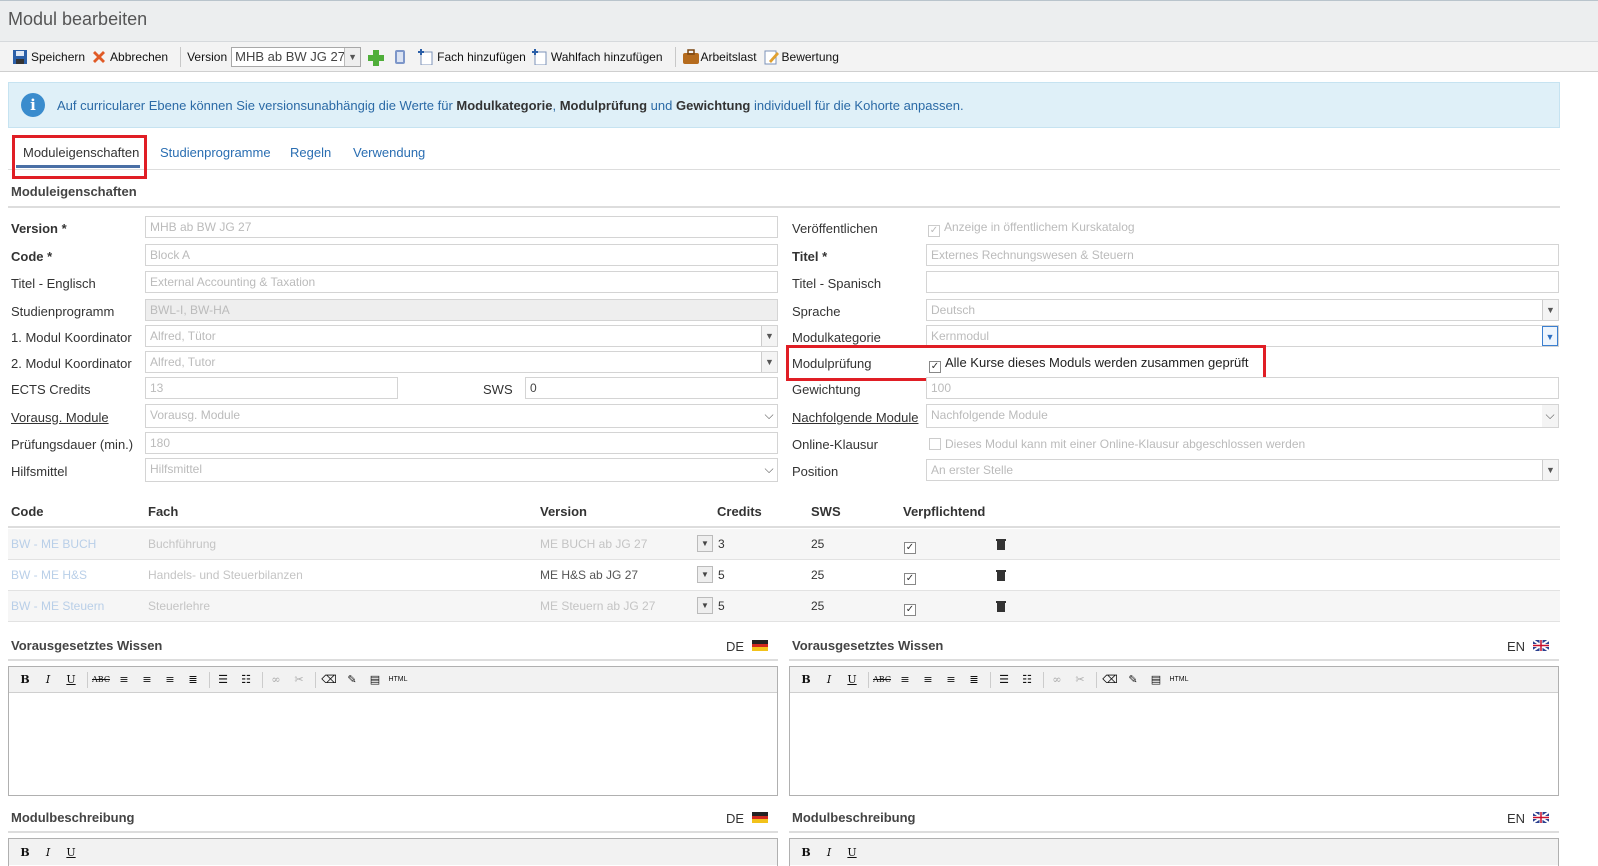  Describe the element at coordinates (461, 227) in the screenshot. I see `version-field: MHB ab BW JG 27` at that location.